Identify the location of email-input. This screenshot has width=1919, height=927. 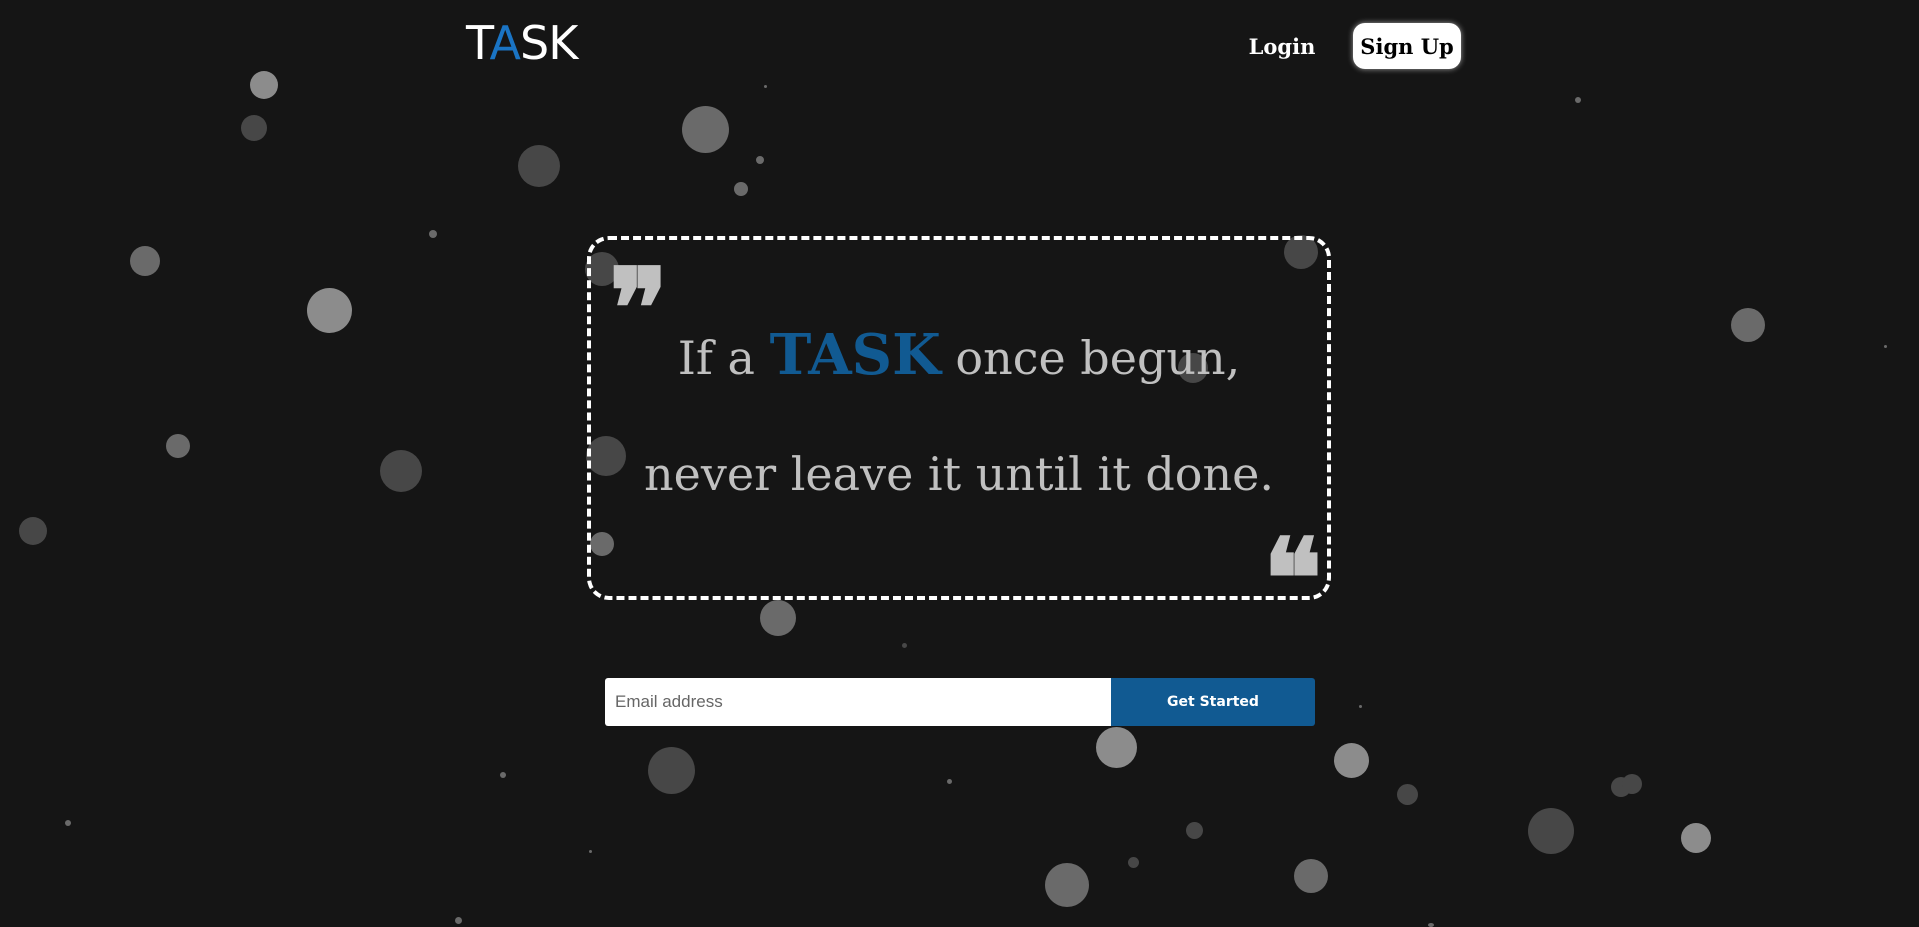
(858, 702).